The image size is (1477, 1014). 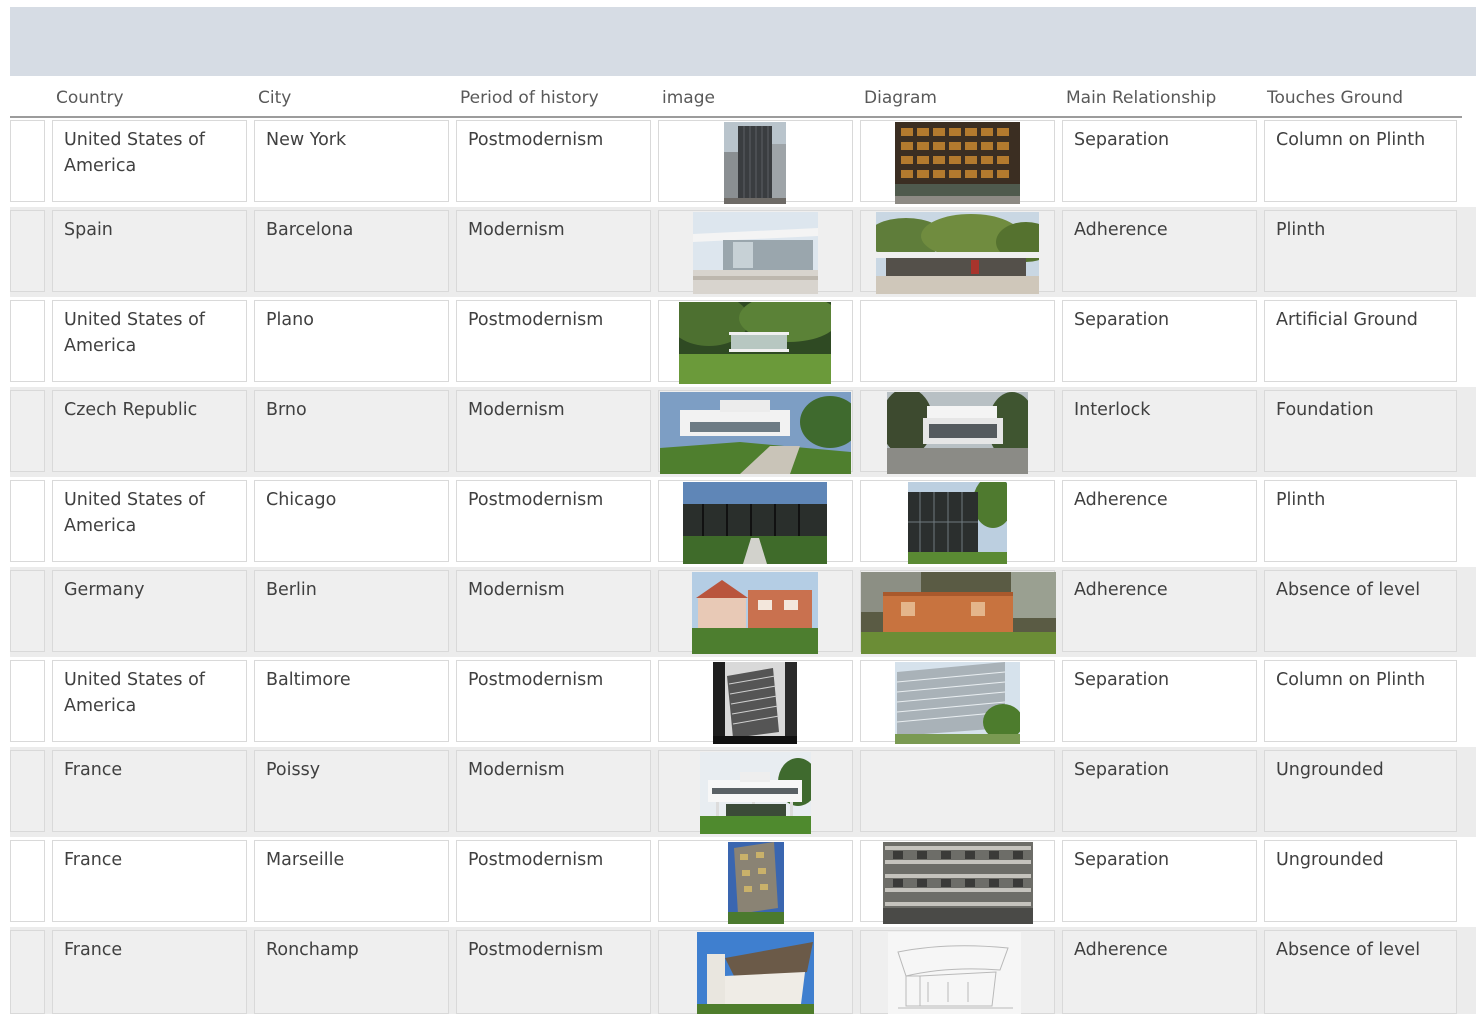 I want to click on country-text: Czech Republic, so click(x=131, y=410).